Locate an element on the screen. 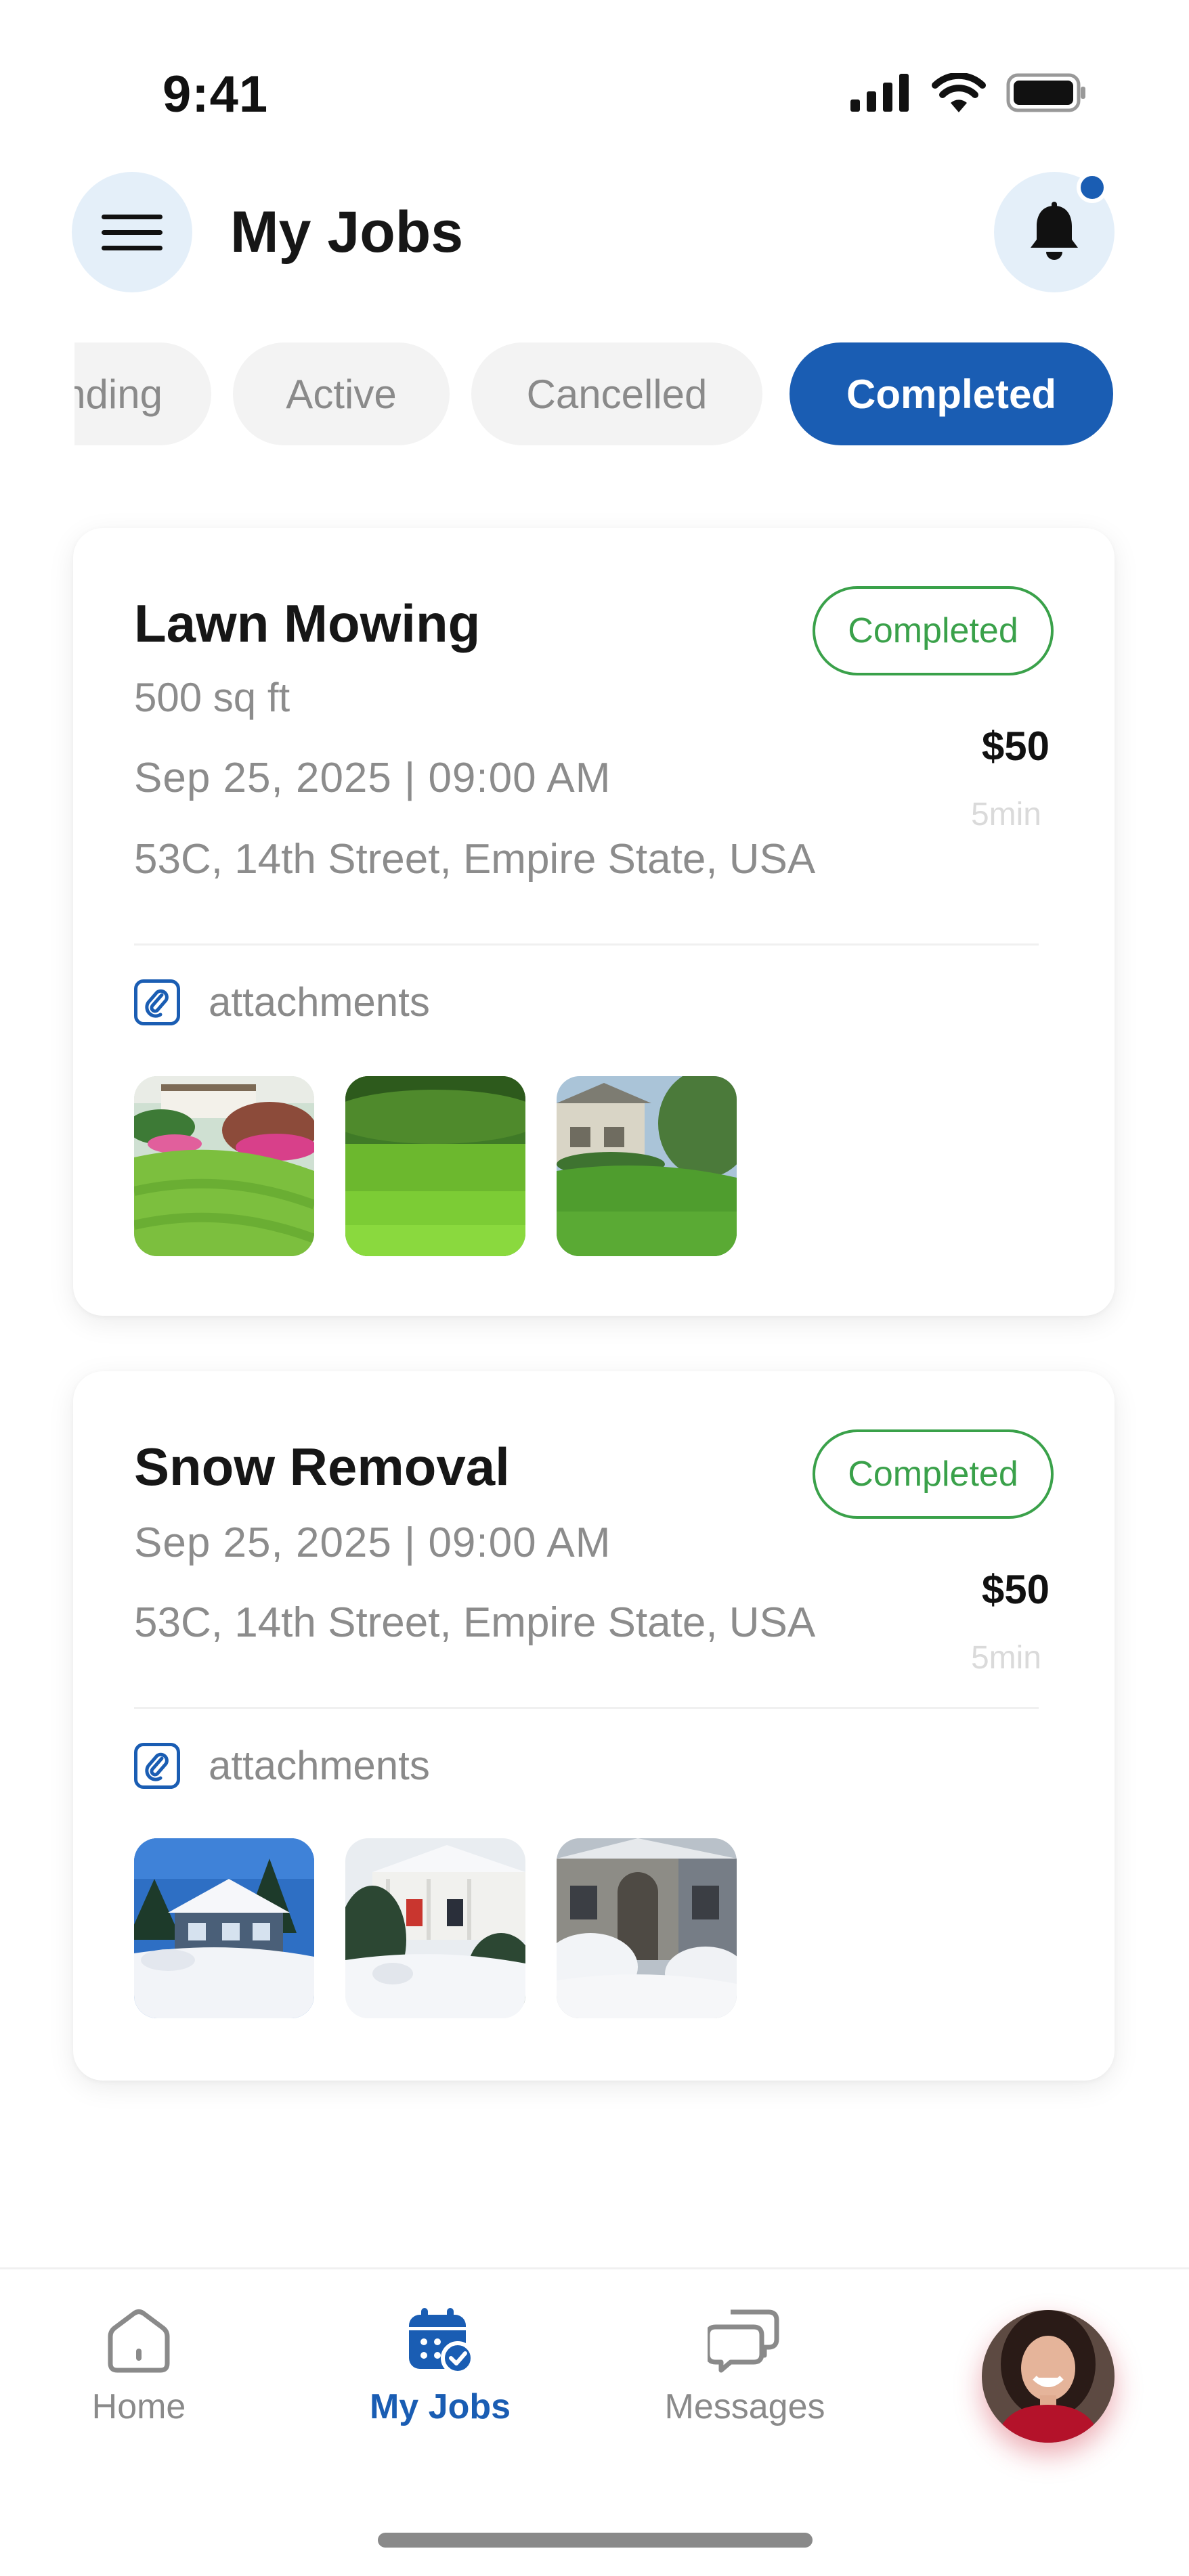 This screenshot has width=1189, height=2576. close-grass-photo is located at coordinates (435, 1166).